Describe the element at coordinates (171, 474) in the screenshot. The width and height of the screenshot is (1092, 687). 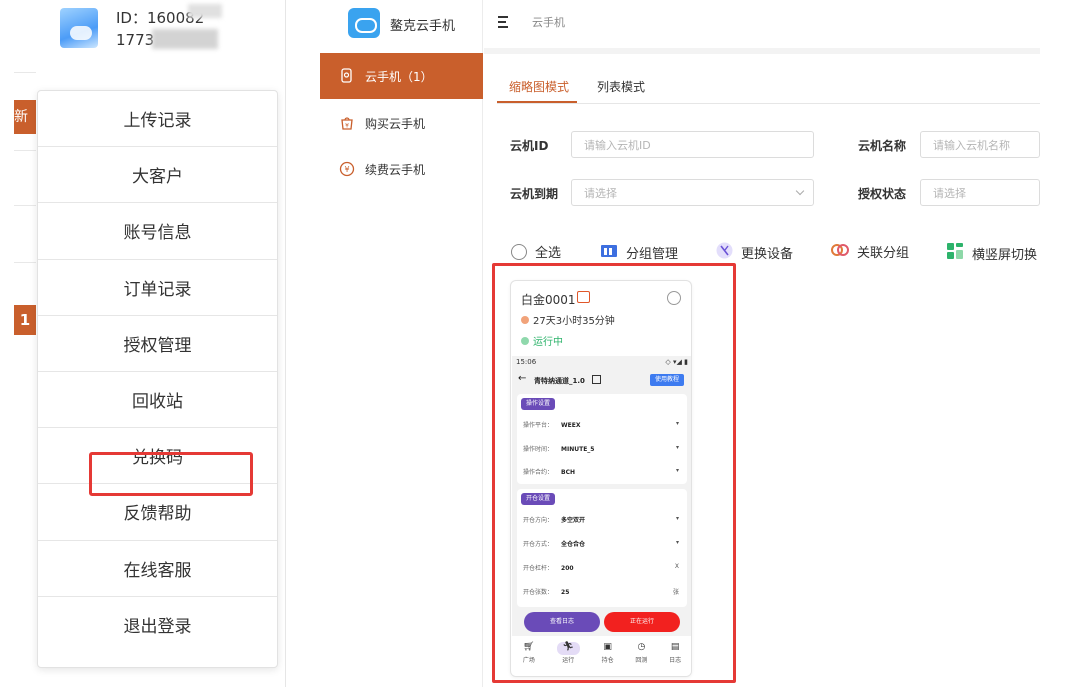
I see `redeem-code-highlight` at that location.